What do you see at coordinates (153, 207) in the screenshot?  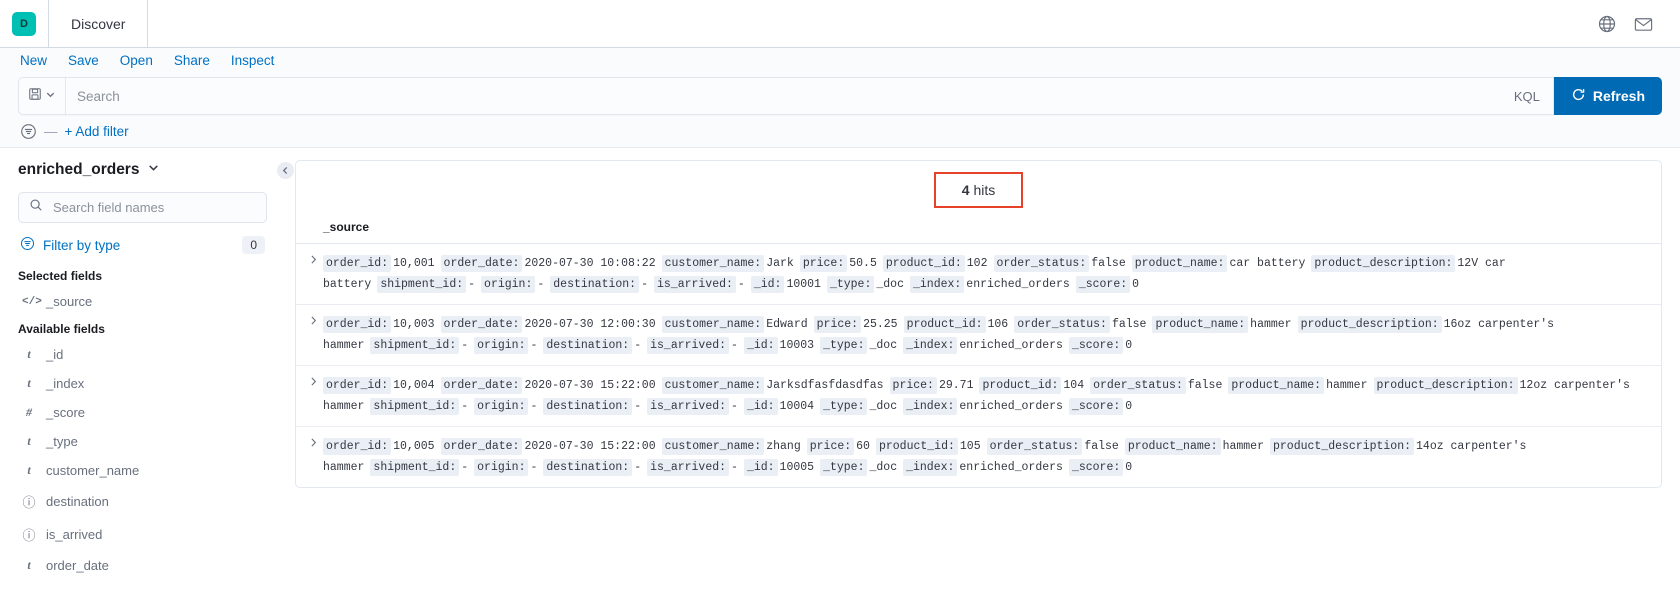 I see `search-field-names-input` at bounding box center [153, 207].